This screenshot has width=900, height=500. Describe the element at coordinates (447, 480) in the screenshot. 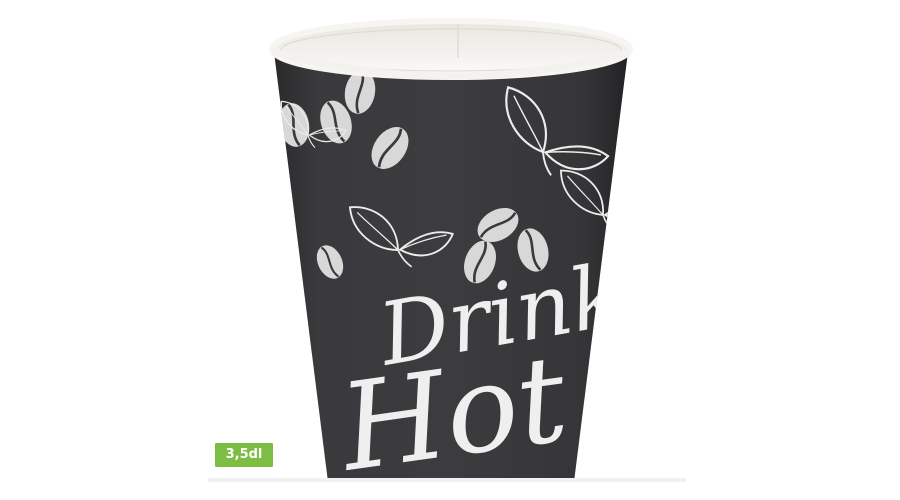

I see `frame-bottom-border` at that location.